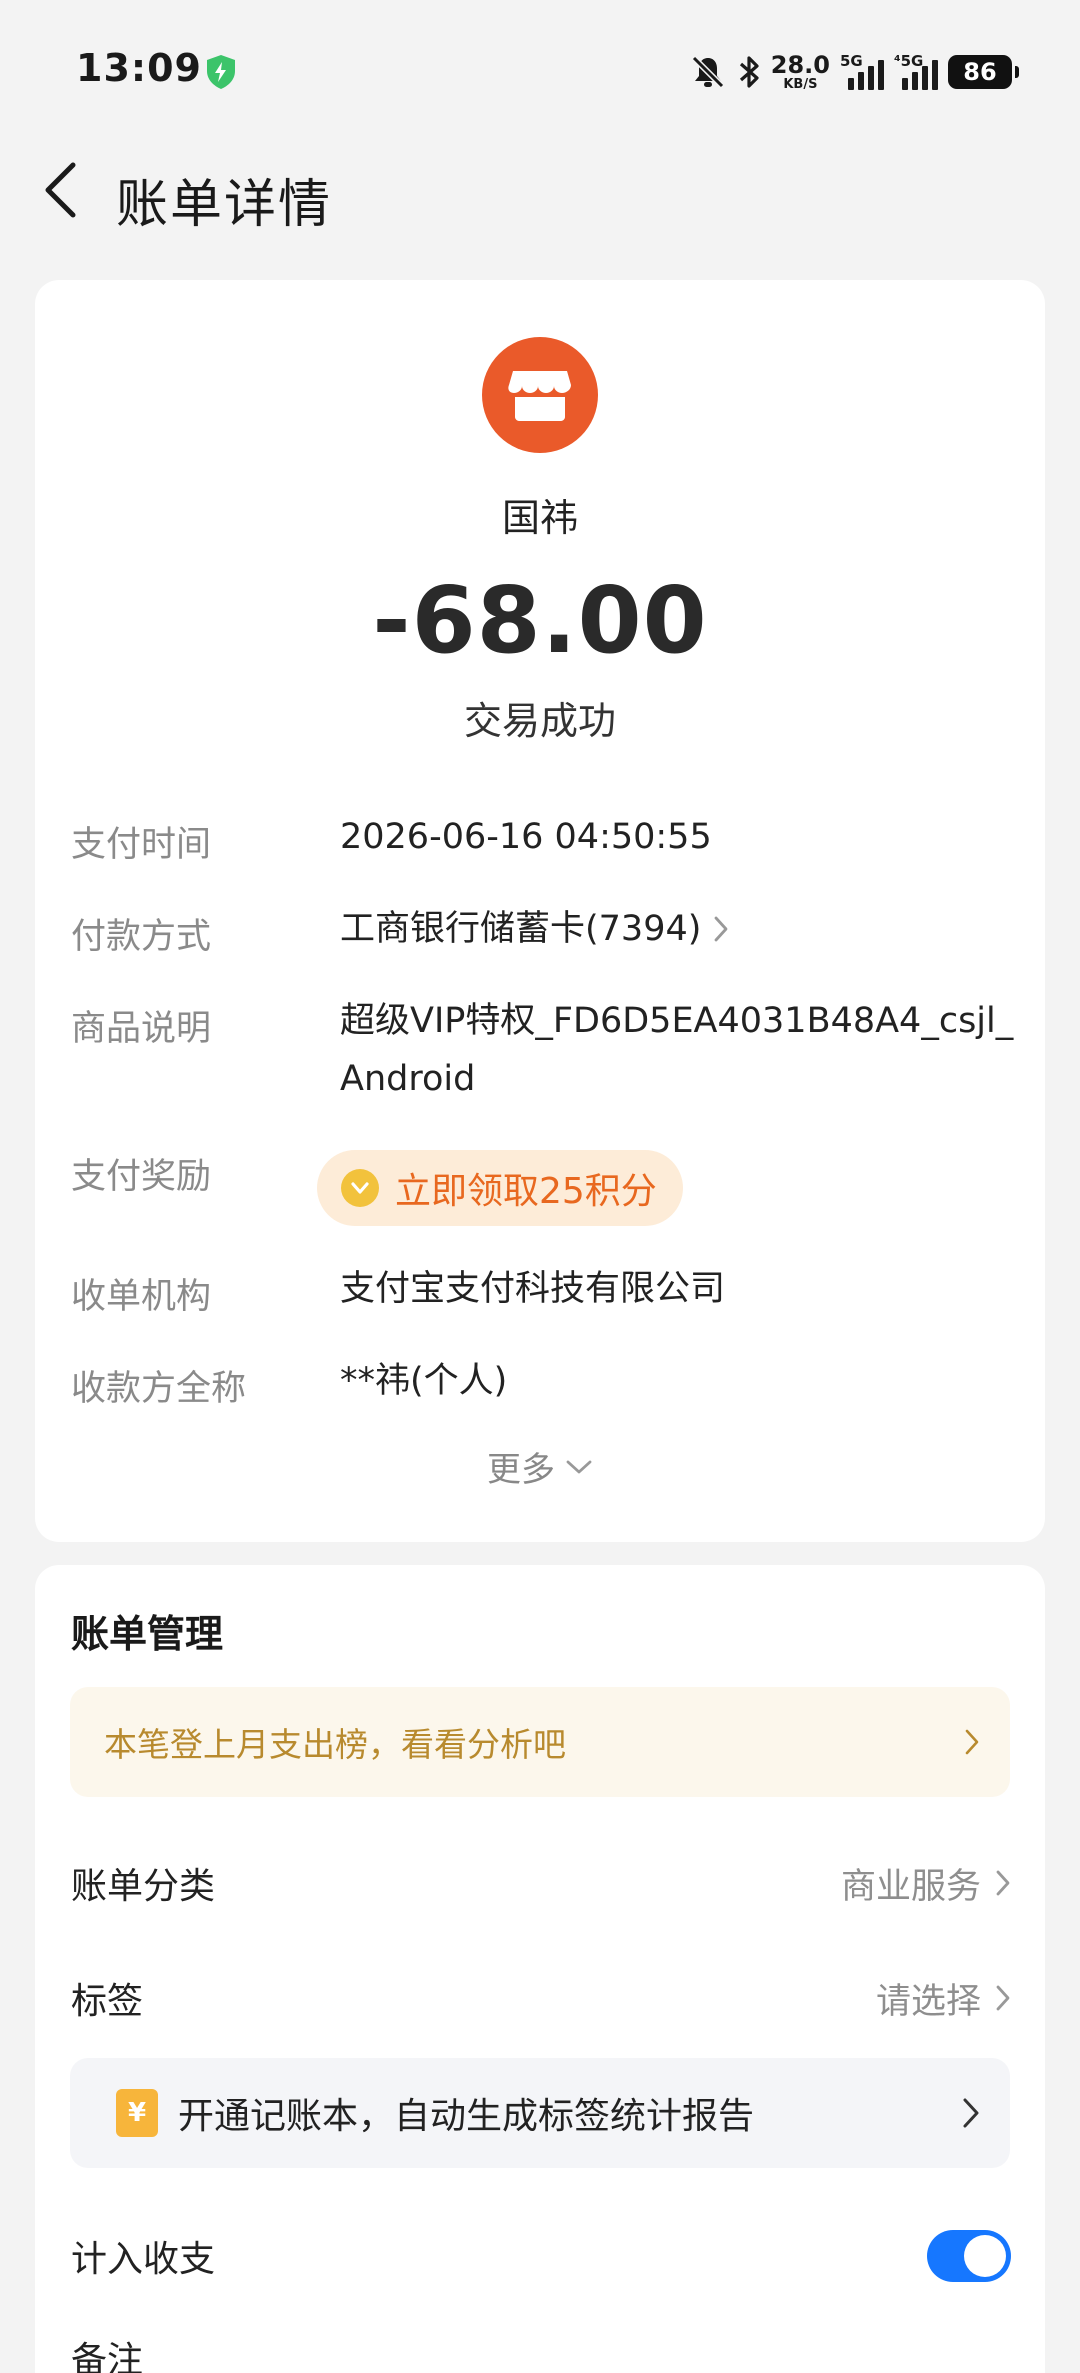 This screenshot has height=2373, width=1080. Describe the element at coordinates (533, 1289) in the screenshot. I see `acquirer-value: 支付宝支付科技有限公司` at that location.